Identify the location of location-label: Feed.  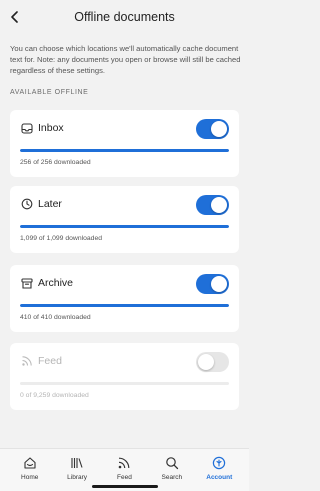
(50, 361).